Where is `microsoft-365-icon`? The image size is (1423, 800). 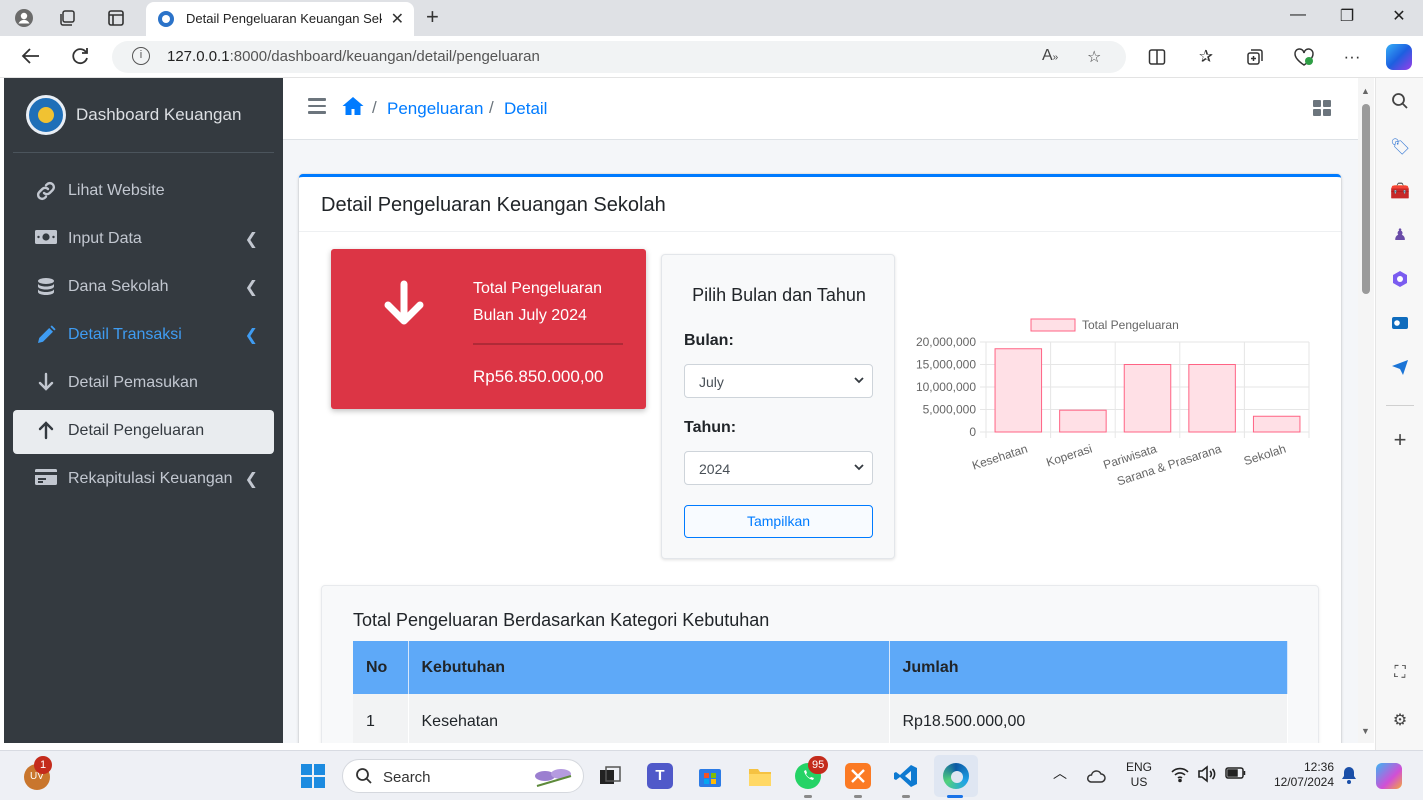
microsoft-365-icon is located at coordinates (1400, 280).